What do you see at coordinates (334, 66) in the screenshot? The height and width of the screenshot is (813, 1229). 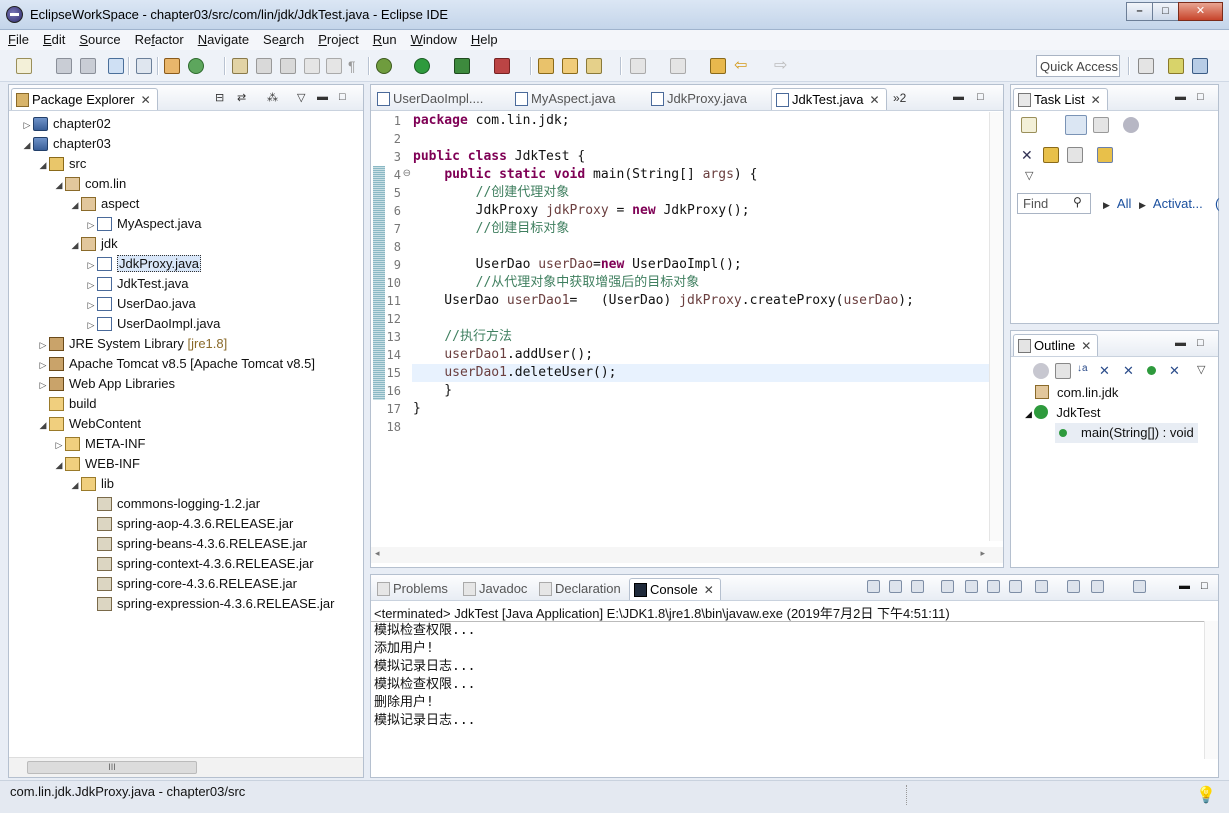 I see `toggle-whitespace-icon` at bounding box center [334, 66].